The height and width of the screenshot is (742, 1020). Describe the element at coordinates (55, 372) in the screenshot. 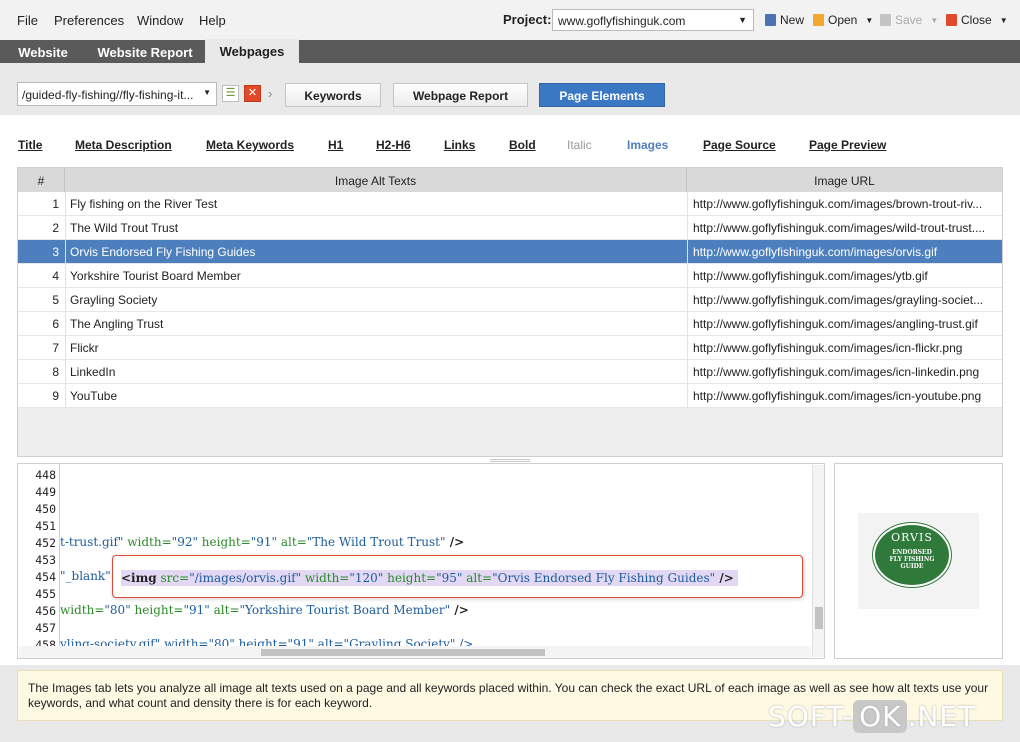

I see `row-number: 8` at that location.